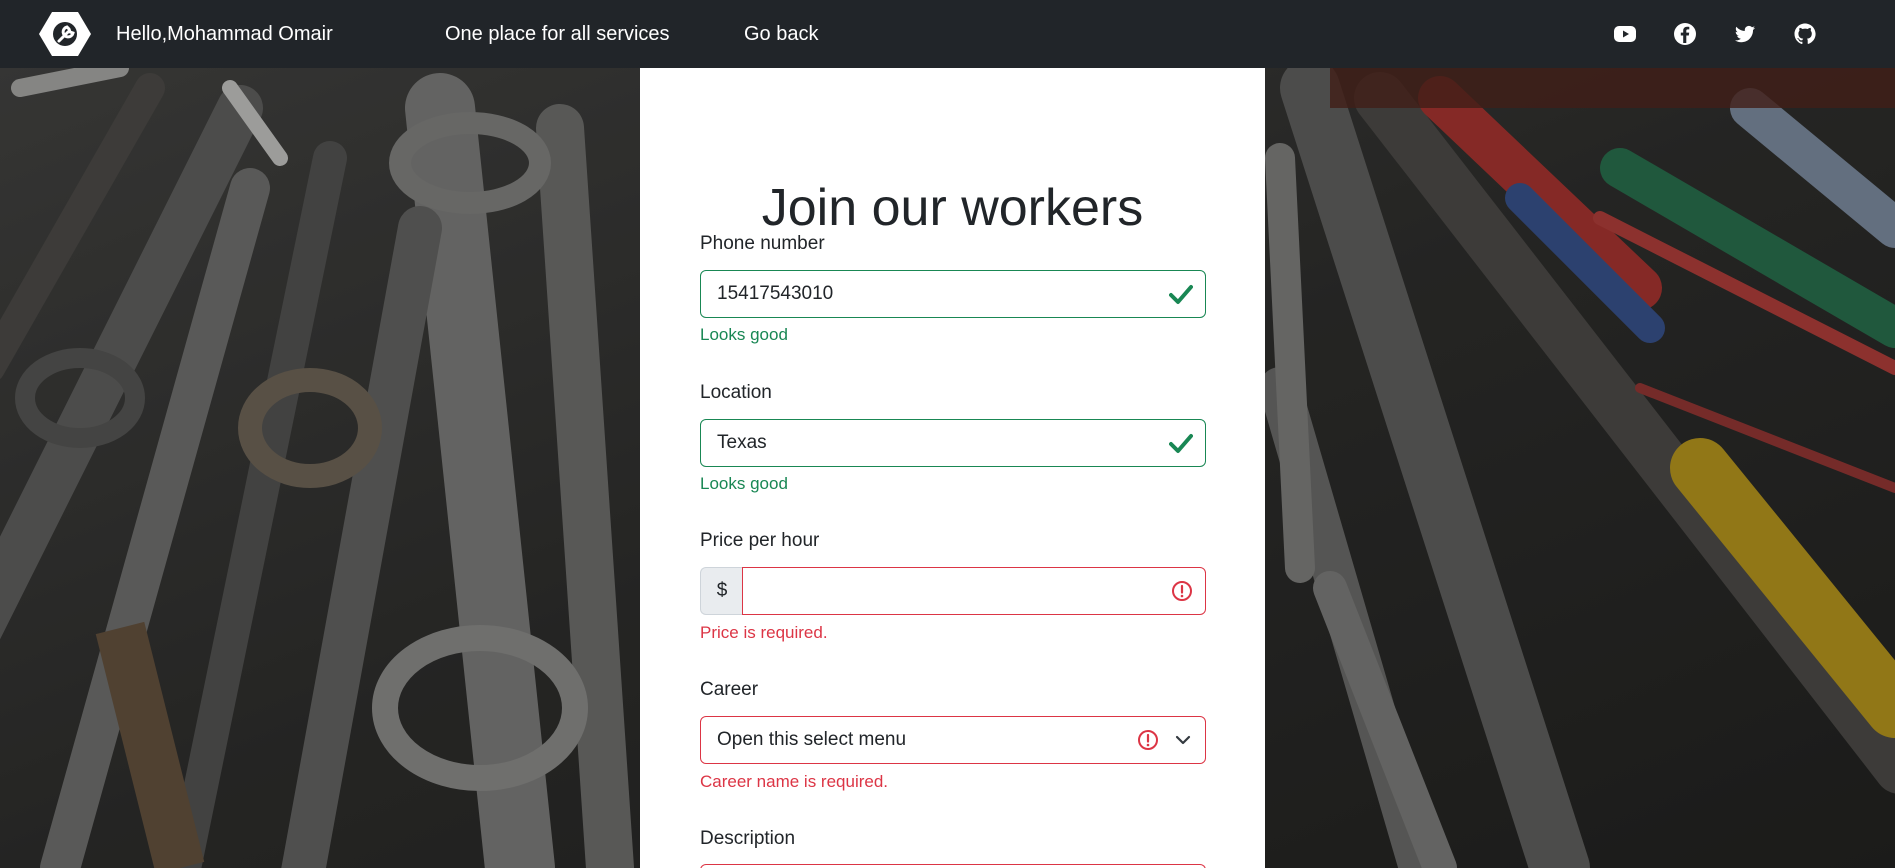 Image resolution: width=1895 pixels, height=868 pixels. Describe the element at coordinates (729, 689) in the screenshot. I see `career-label: Career` at that location.